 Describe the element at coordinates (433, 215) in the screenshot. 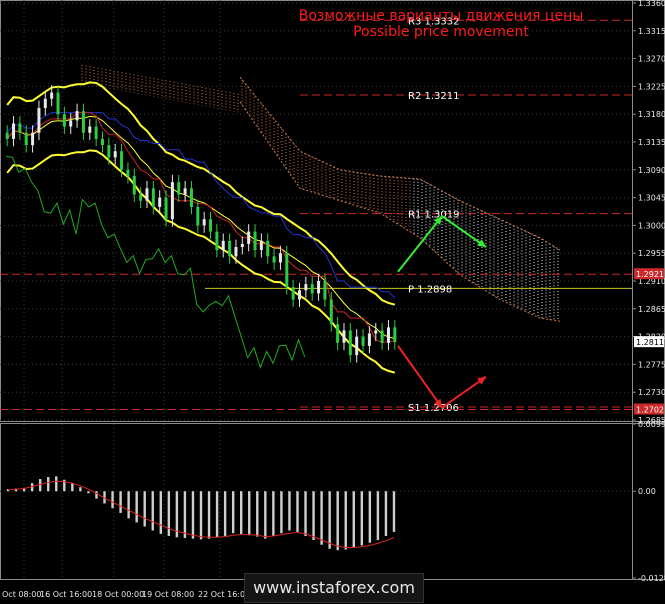

I see `level-label-r1: R1 1.3019` at that location.